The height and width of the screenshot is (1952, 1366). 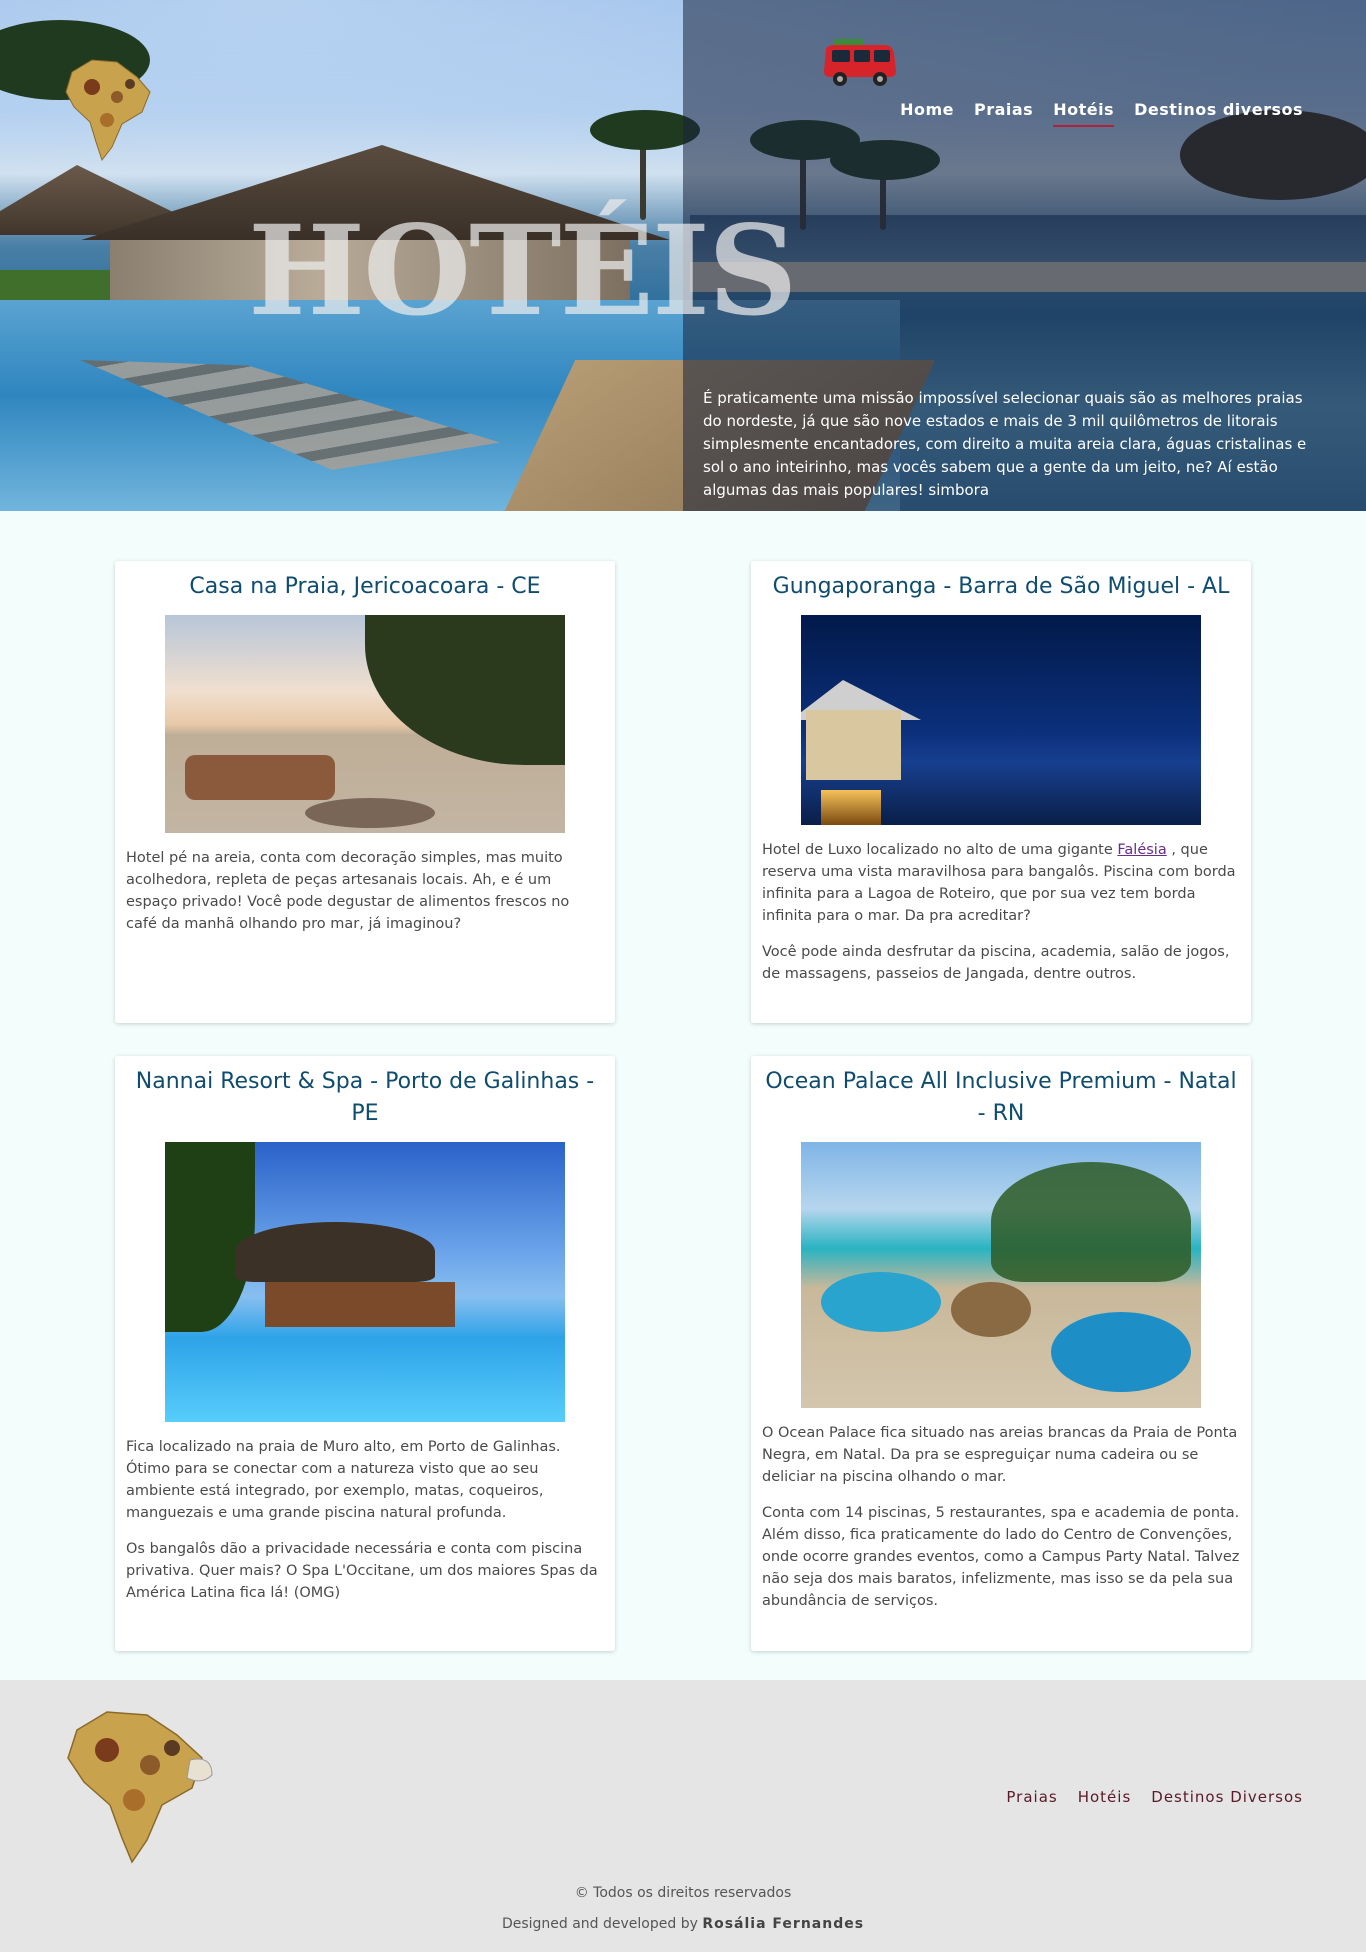 I want to click on nav-praias-link: Praias, so click(x=1003, y=113).